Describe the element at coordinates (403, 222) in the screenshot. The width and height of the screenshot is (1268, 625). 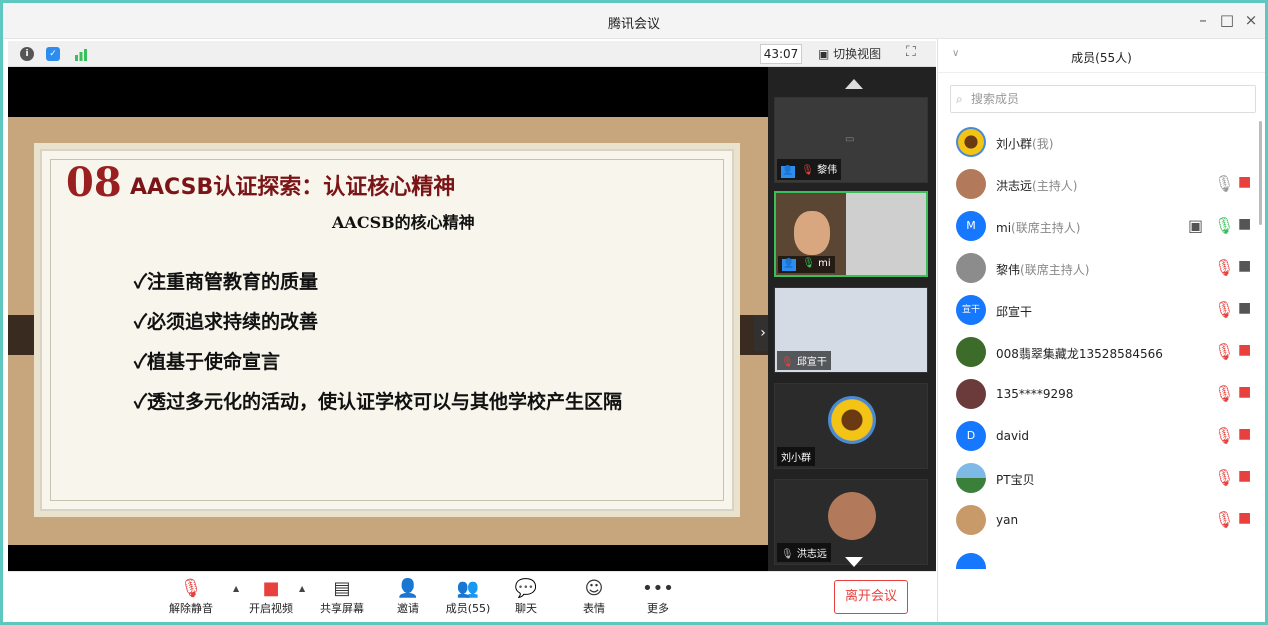
I see `slide-subtitle: AACSB的核心精神` at that location.